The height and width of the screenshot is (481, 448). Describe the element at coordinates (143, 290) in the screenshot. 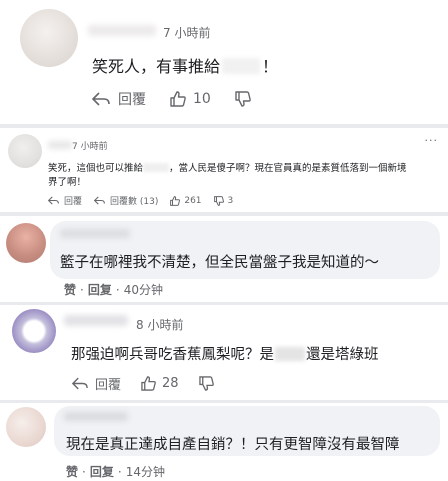

I see `comment-time: 40分钟` at that location.